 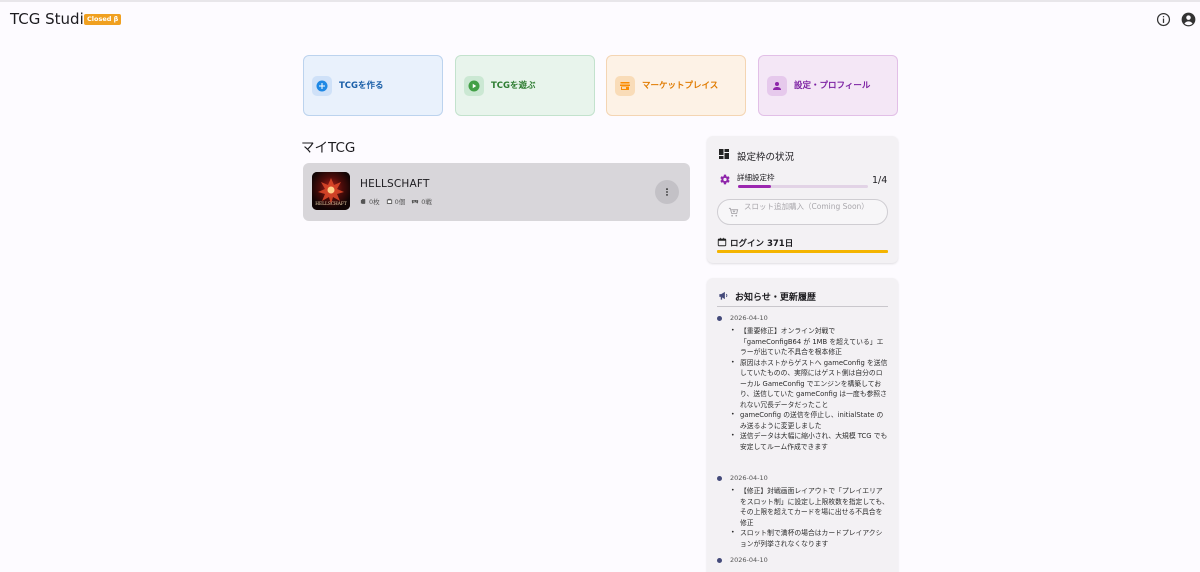 What do you see at coordinates (395, 184) in the screenshot?
I see `tcg-name: HELLSCHAFT` at bounding box center [395, 184].